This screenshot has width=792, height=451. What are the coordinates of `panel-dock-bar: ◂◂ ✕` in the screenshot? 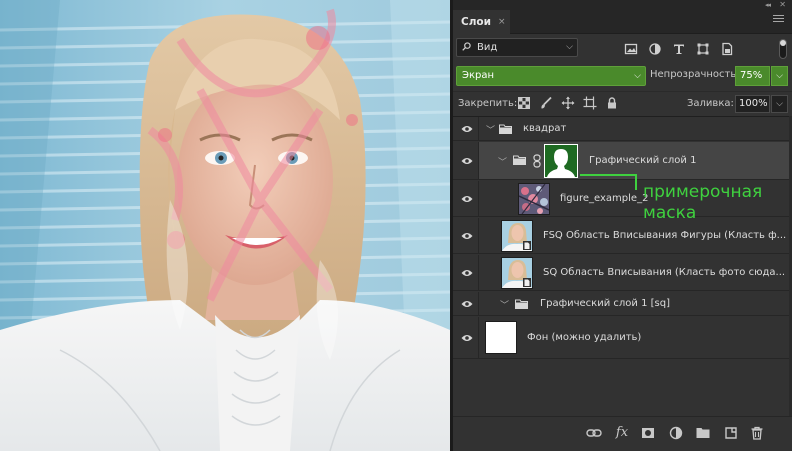 It's located at (622, 5).